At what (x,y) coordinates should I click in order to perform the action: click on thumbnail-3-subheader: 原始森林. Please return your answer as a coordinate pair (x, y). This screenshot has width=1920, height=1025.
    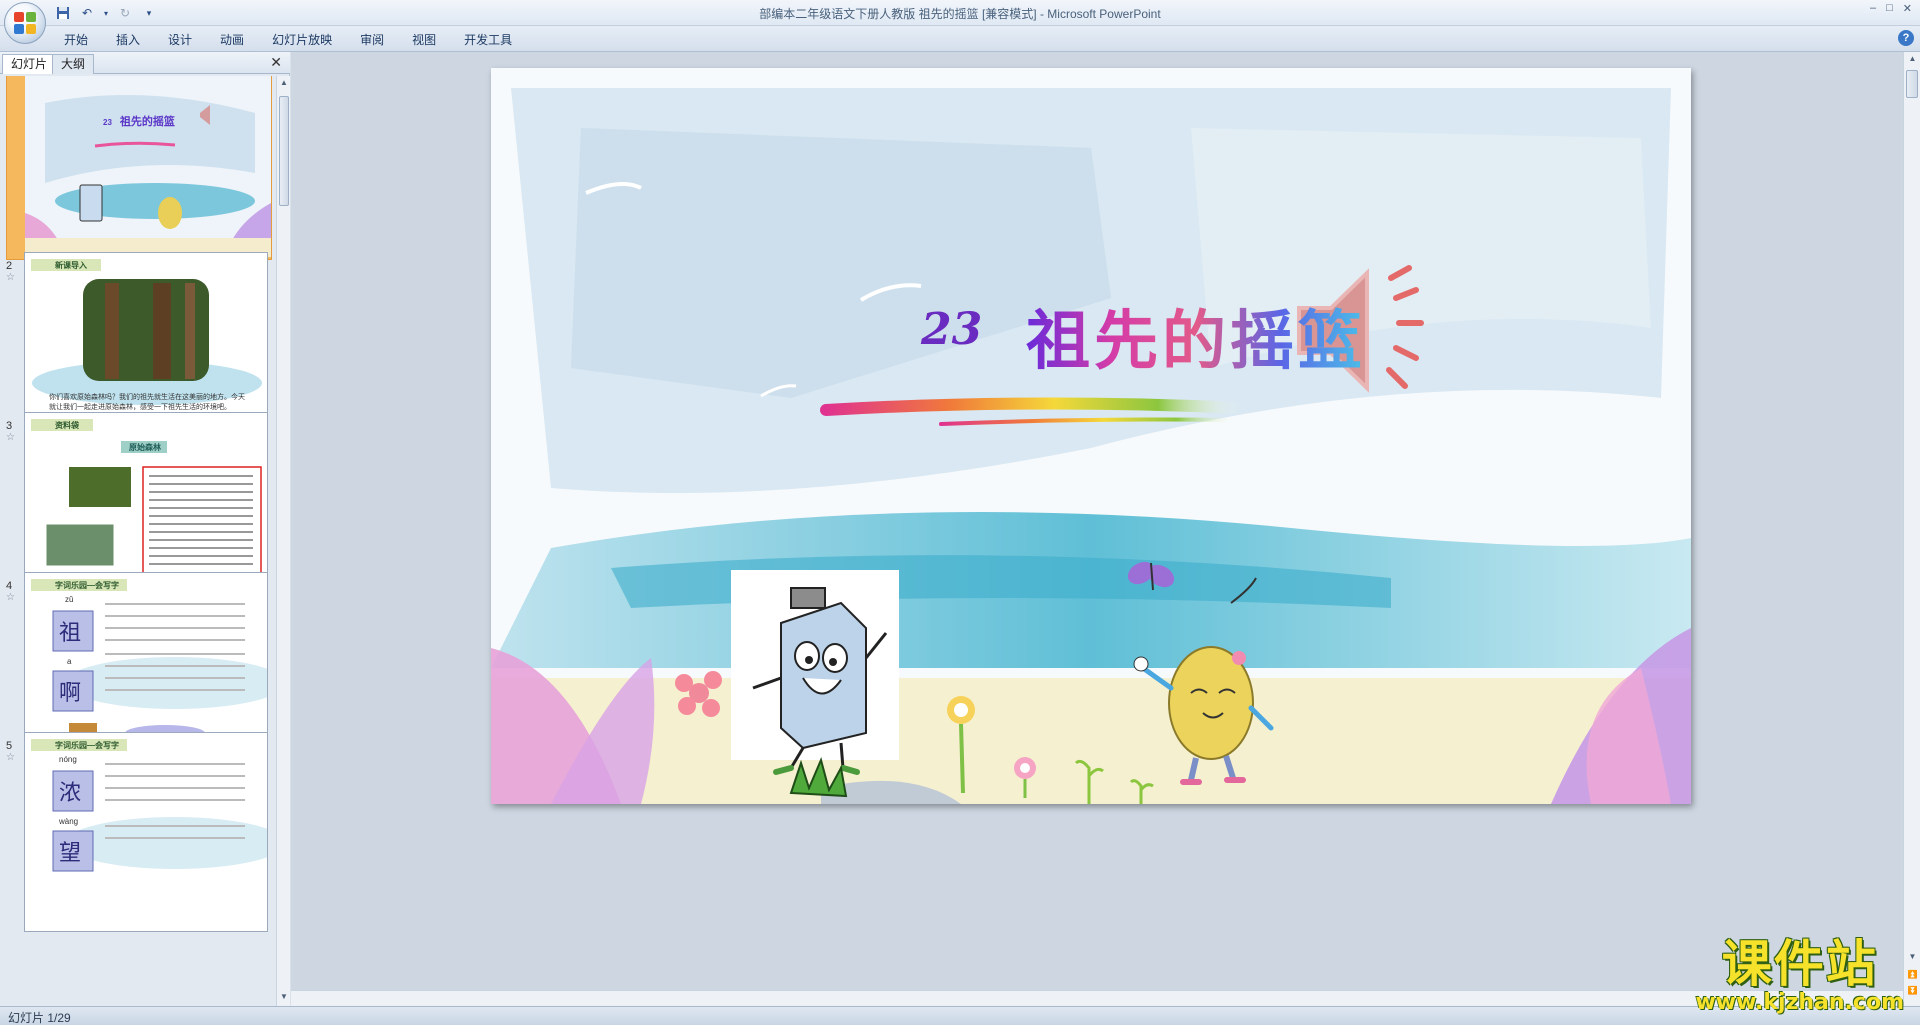
    Looking at the image, I should click on (145, 447).